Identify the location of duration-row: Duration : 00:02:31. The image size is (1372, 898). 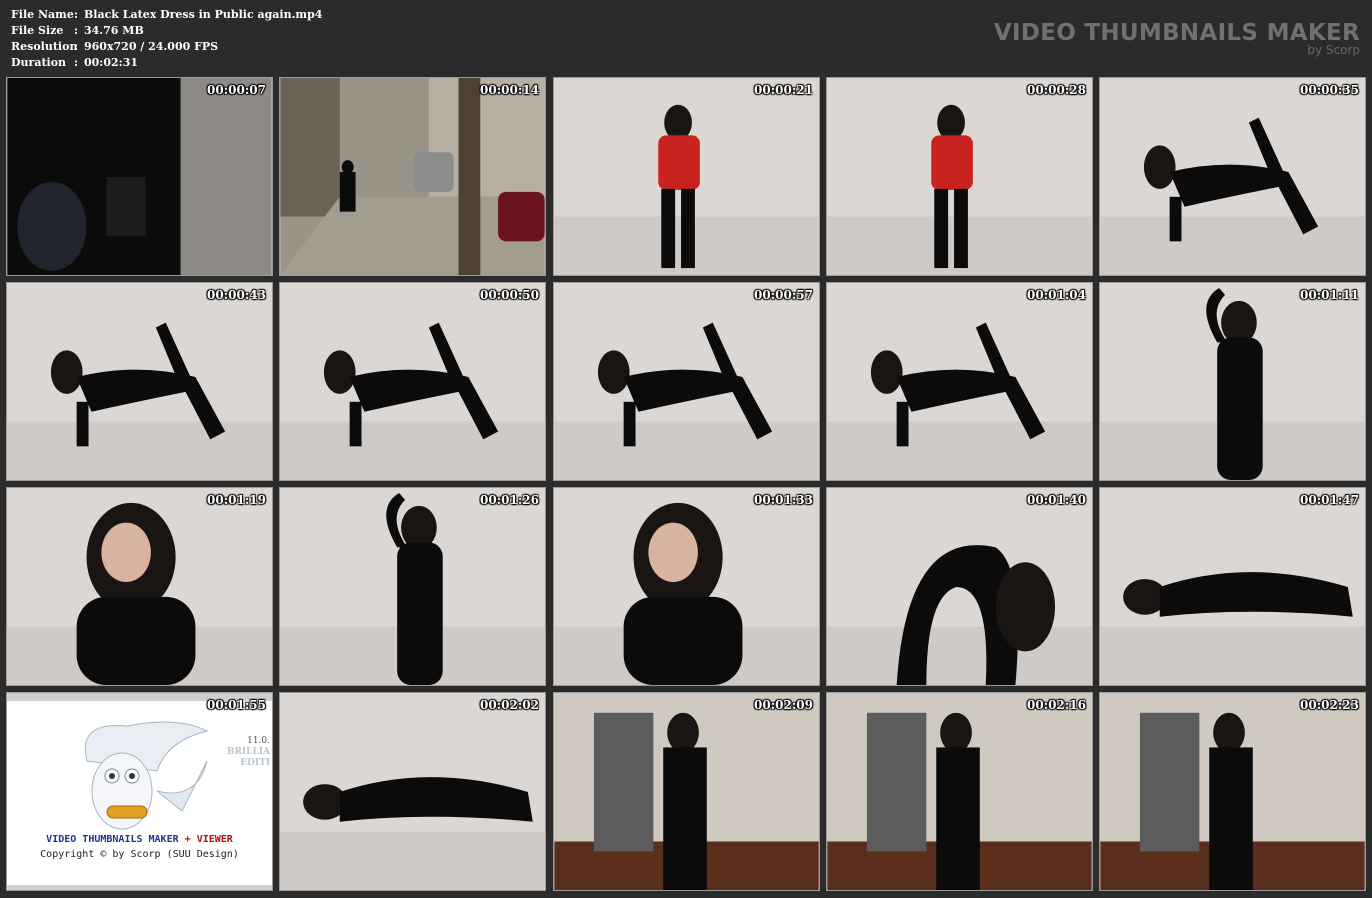
(166, 63).